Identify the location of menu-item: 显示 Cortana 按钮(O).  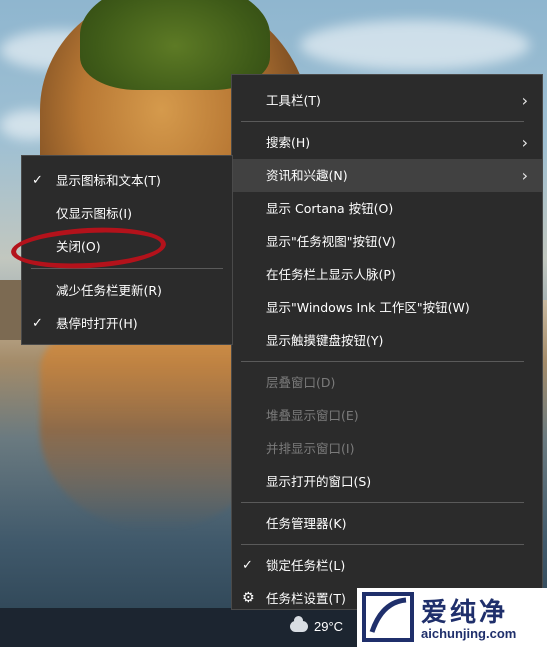
(387, 208).